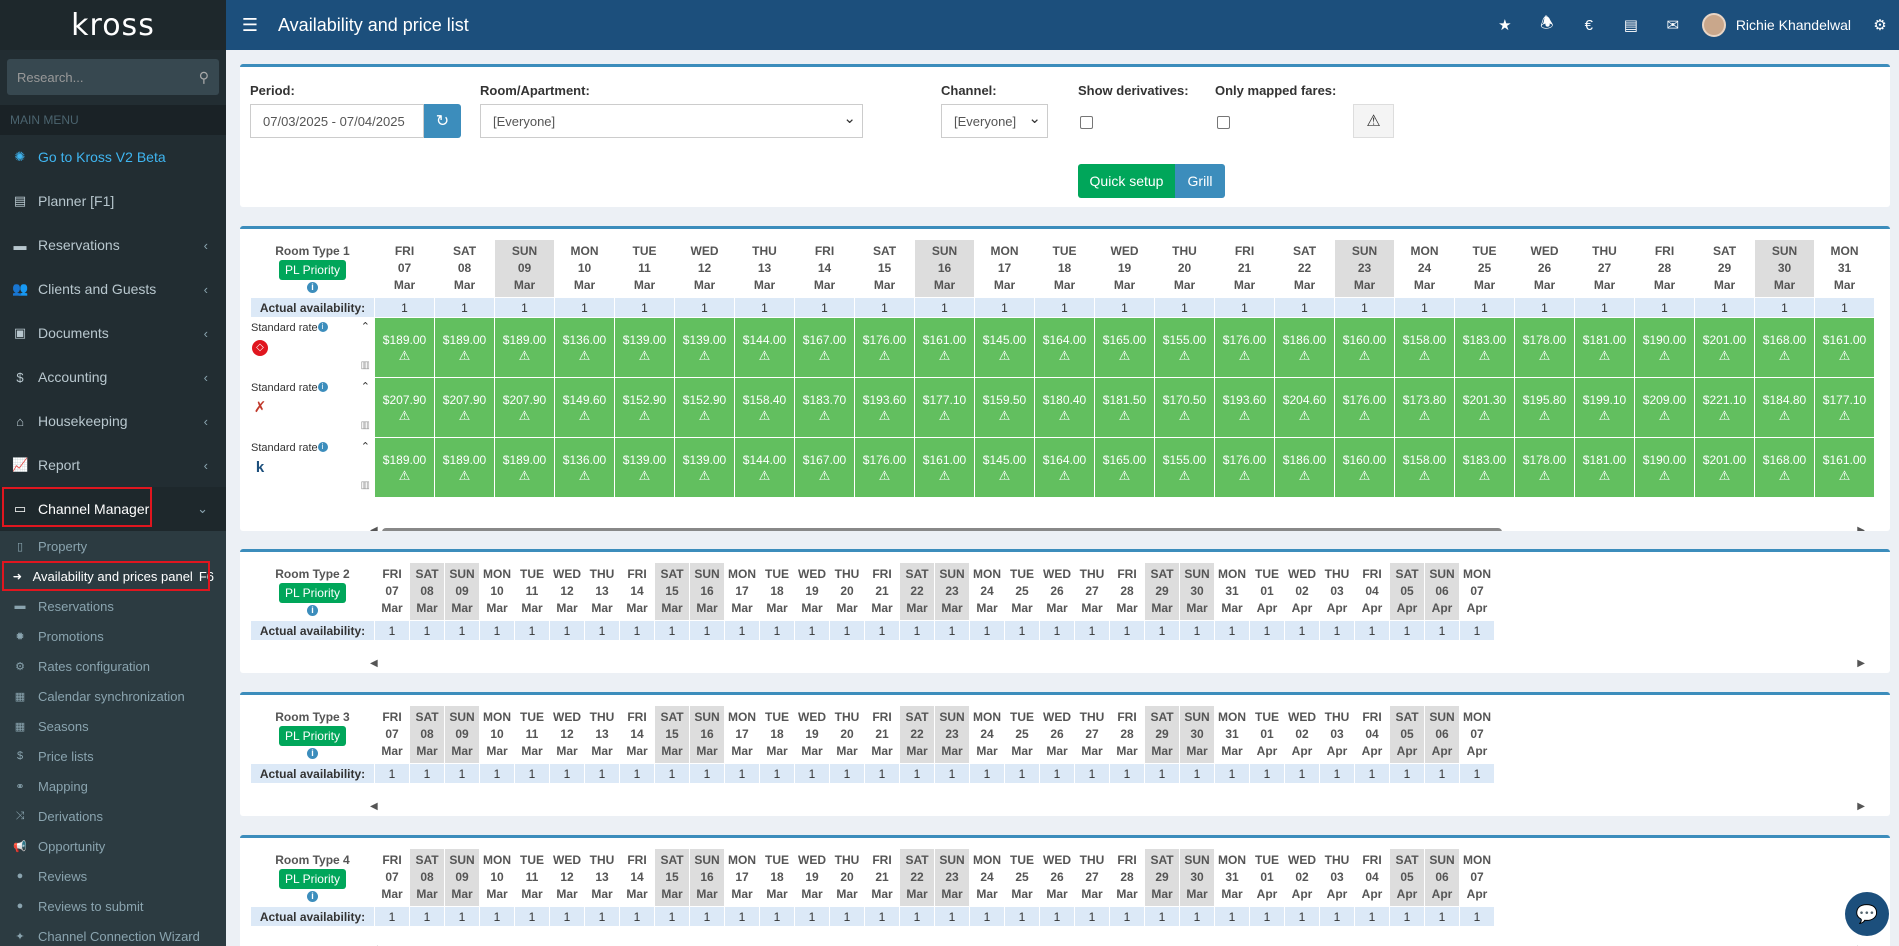 The width and height of the screenshot is (1899, 946). I want to click on gear-icon: ⚙, so click(1880, 25).